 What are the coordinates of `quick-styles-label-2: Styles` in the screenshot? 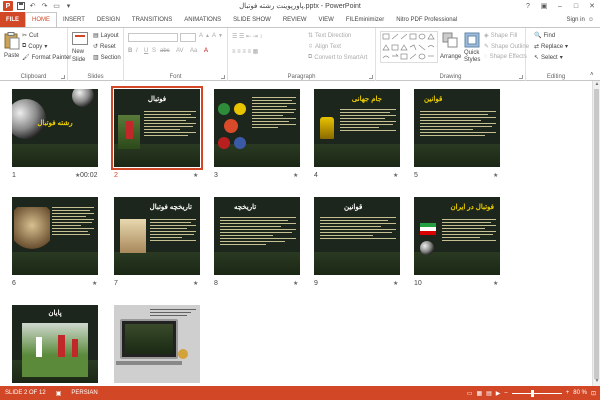 It's located at (472, 60).